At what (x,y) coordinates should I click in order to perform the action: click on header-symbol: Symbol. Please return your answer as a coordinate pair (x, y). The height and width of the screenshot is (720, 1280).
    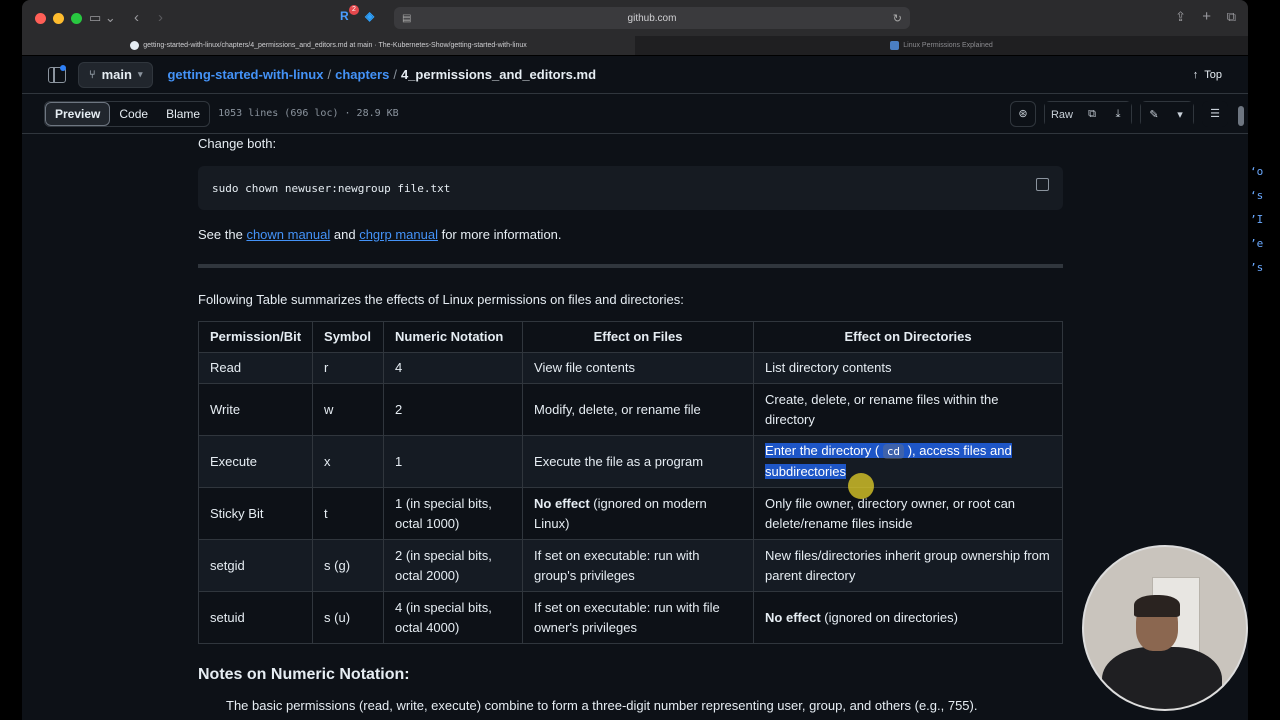
    Looking at the image, I should click on (348, 337).